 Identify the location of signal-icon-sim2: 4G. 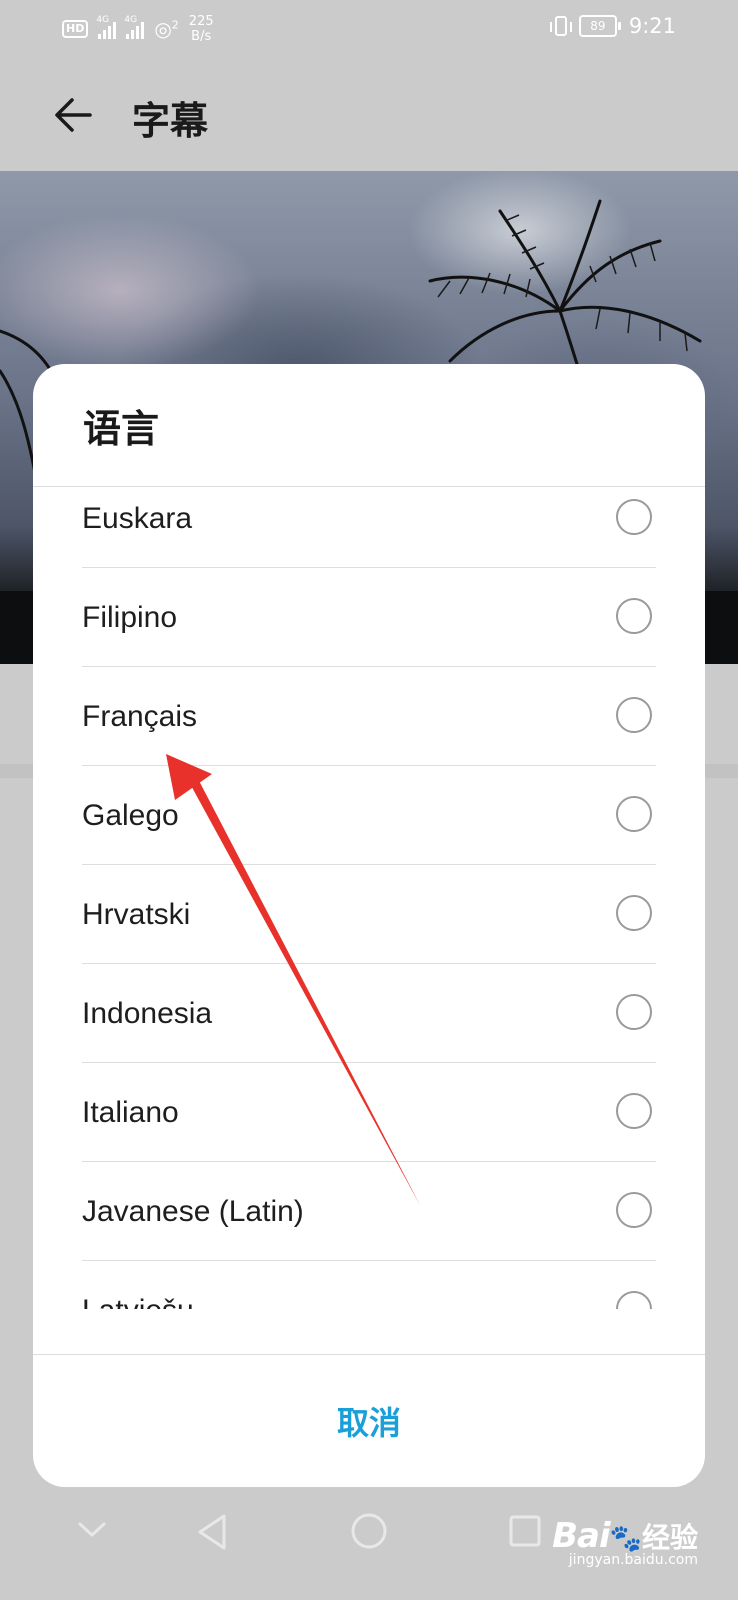
(134, 27).